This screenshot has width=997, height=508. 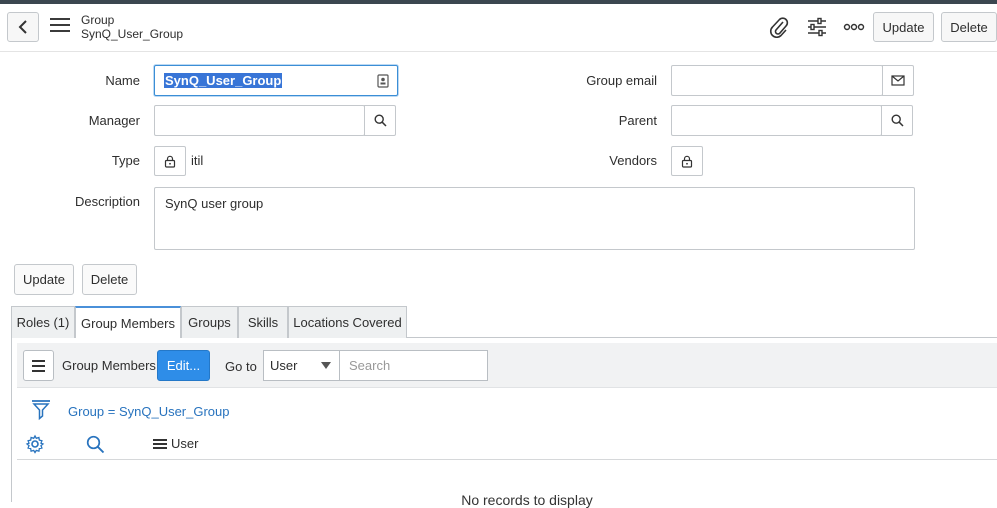 What do you see at coordinates (817, 27) in the screenshot?
I see `settings-sliders-icon` at bounding box center [817, 27].